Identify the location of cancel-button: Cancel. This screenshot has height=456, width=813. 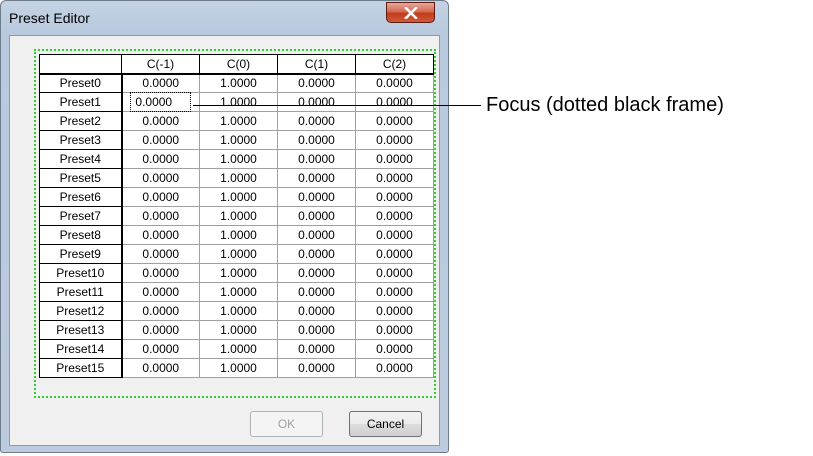
(385, 424).